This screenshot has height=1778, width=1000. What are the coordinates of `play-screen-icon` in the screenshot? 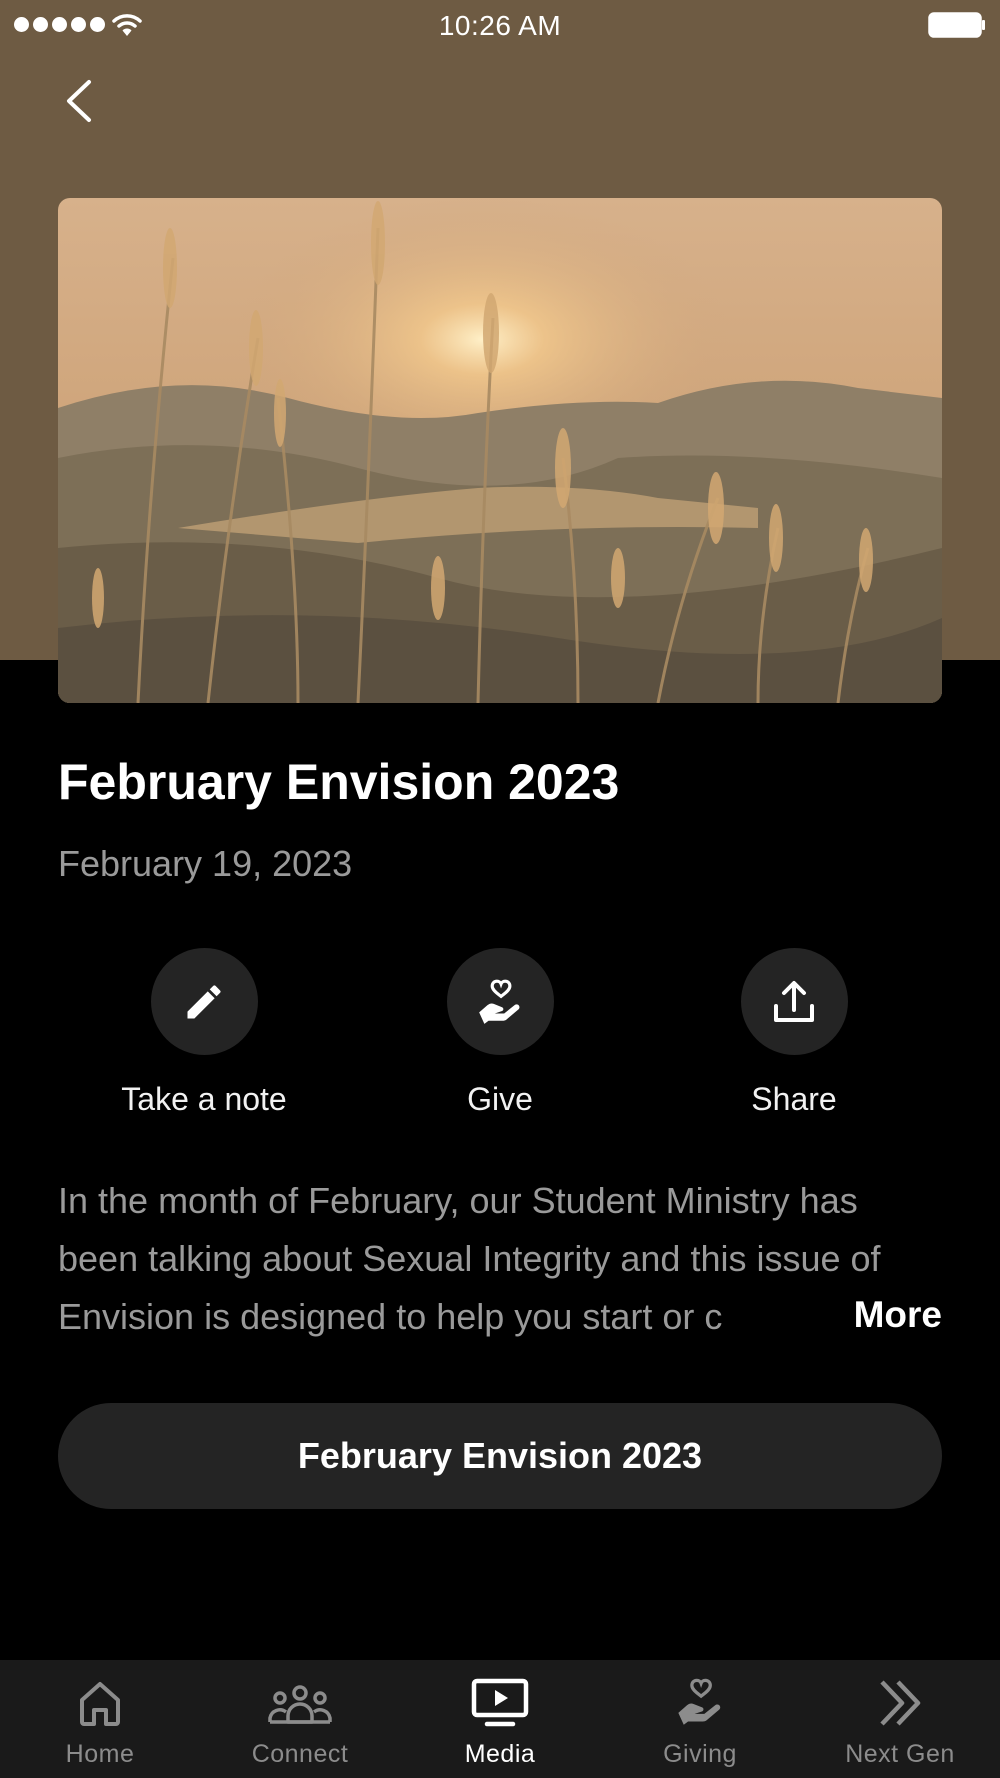 It's located at (500, 1702).